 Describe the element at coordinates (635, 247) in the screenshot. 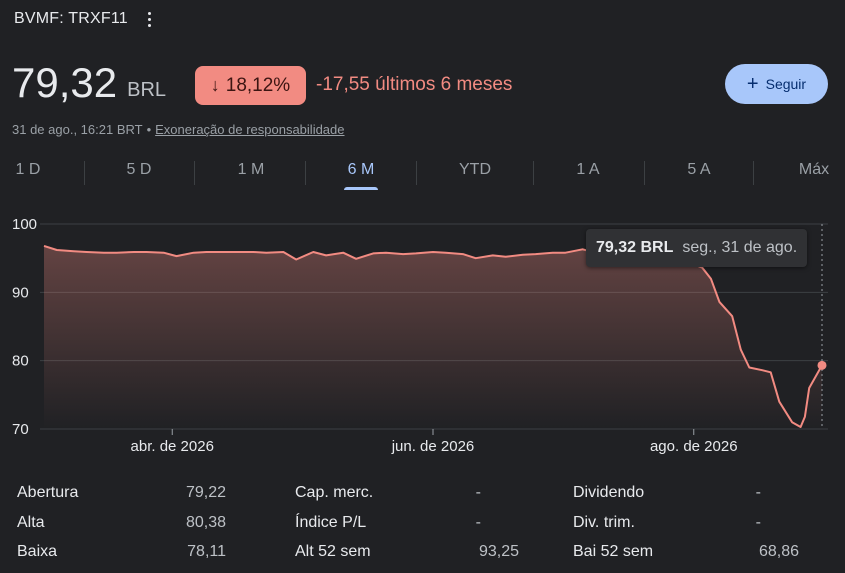

I see `tooltip-price: 79,32 BRL` at that location.